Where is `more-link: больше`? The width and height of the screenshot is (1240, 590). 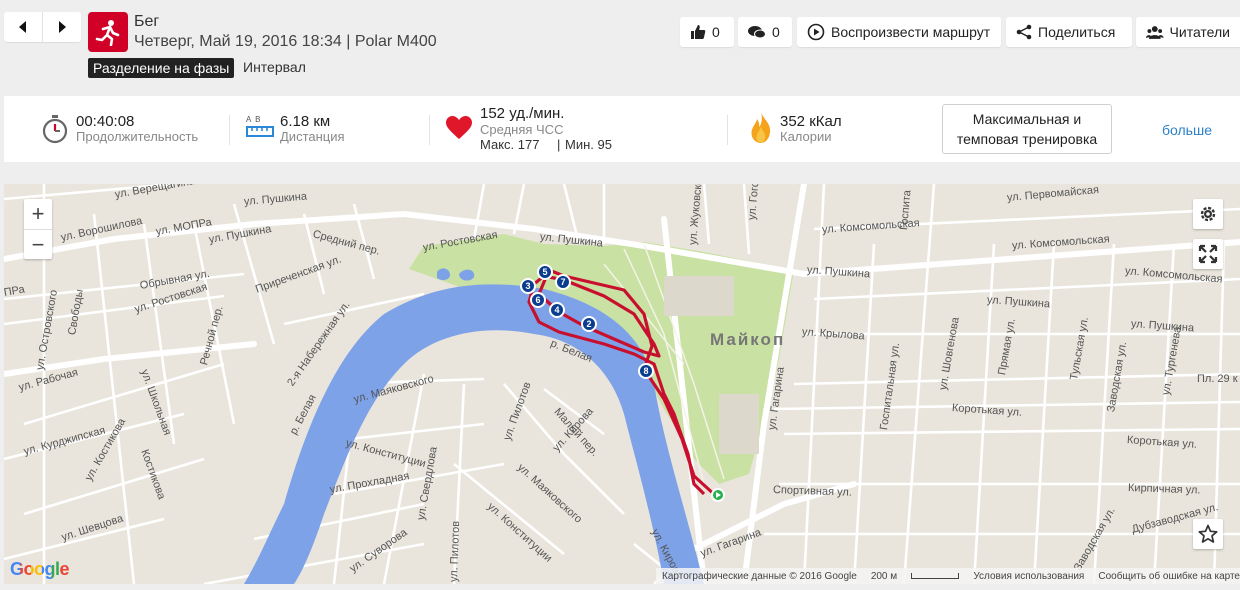 more-link: больше is located at coordinates (1187, 130).